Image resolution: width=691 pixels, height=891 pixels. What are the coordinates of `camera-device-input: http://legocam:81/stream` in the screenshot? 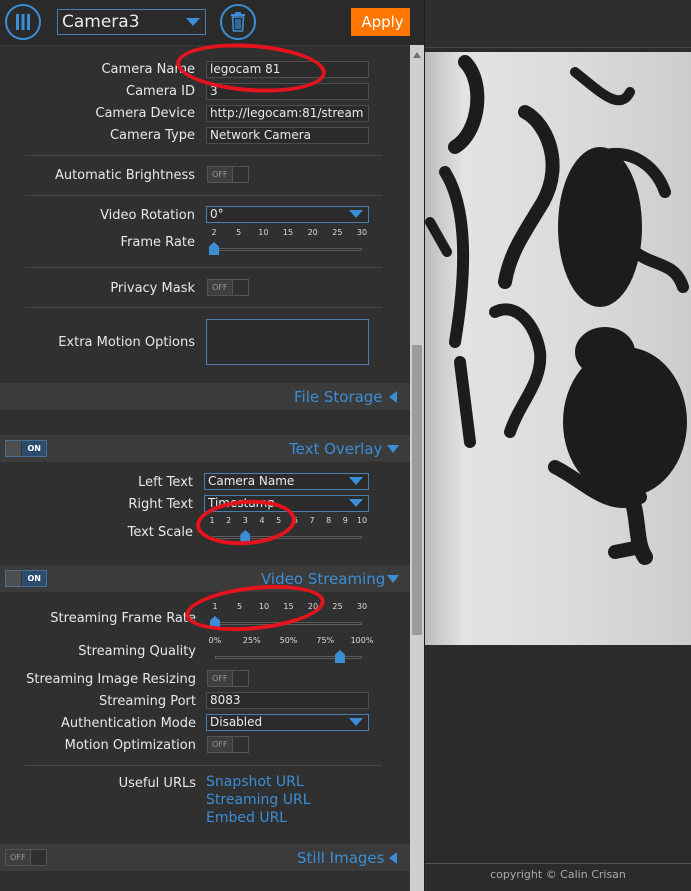 It's located at (287, 113).